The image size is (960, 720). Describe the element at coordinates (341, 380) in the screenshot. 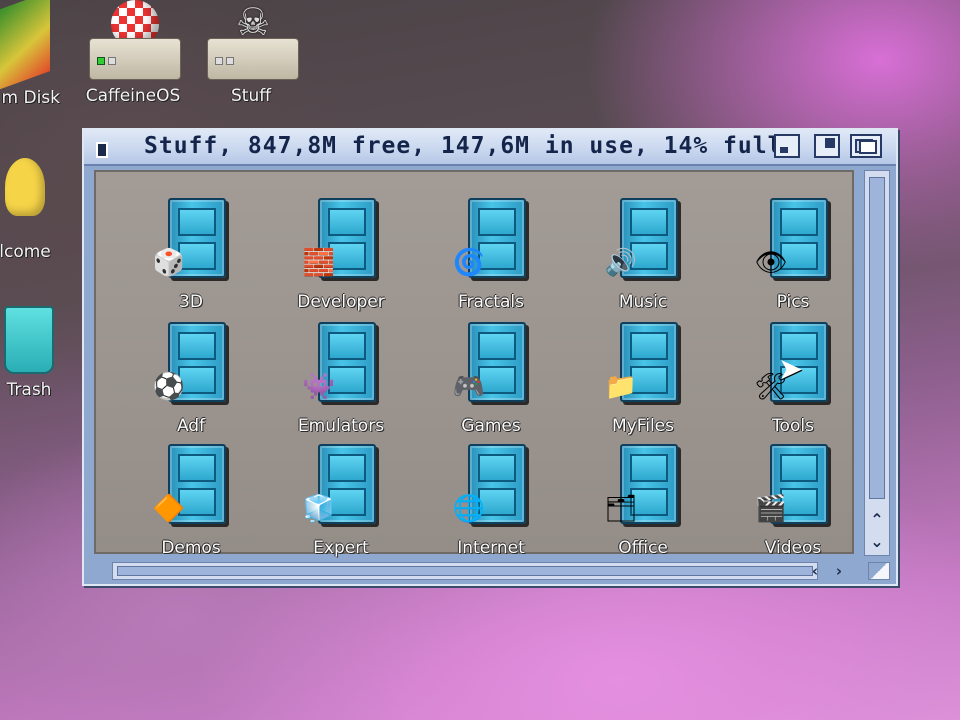

I see `drawer-icon-emulators: 👾 Emulators` at that location.